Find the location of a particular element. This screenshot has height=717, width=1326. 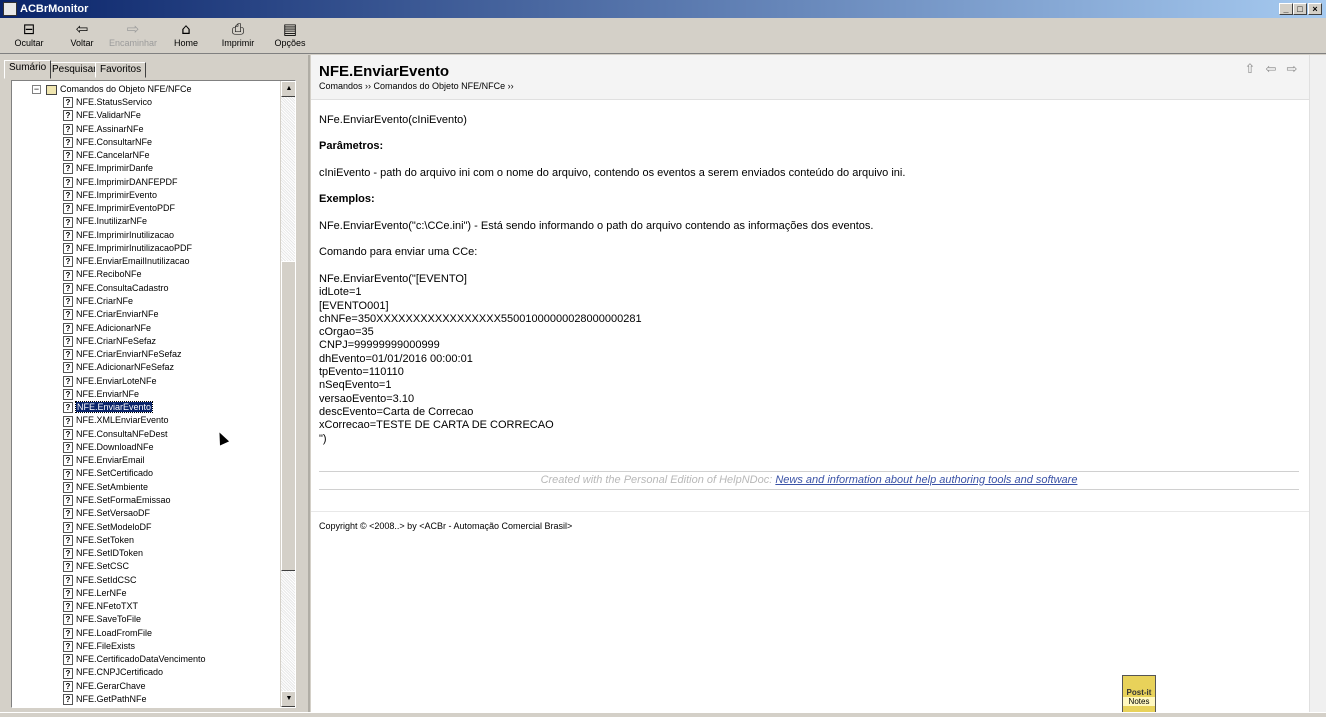

code-line: tpEvento=110110 is located at coordinates (361, 372).